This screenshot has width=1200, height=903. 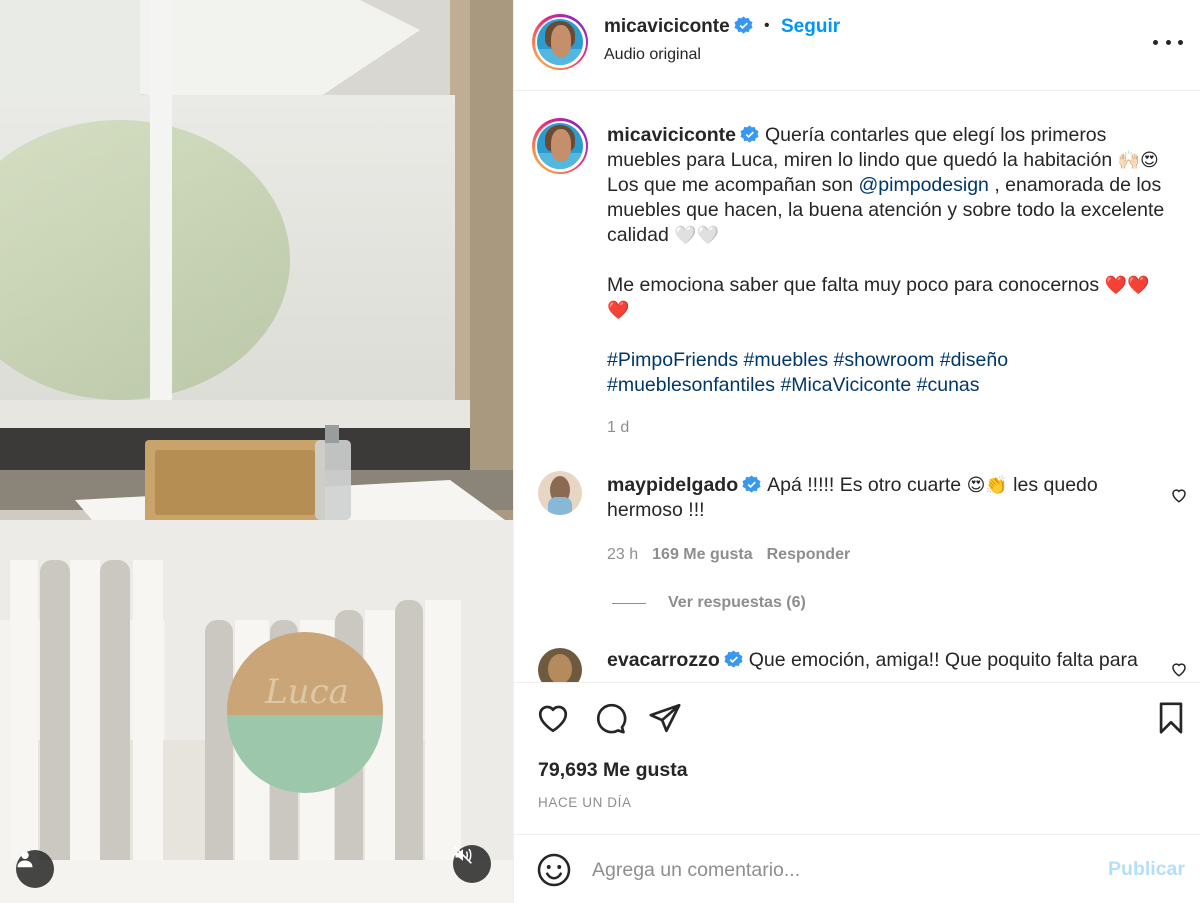 I want to click on reply-button: Responder, so click(x=809, y=554).